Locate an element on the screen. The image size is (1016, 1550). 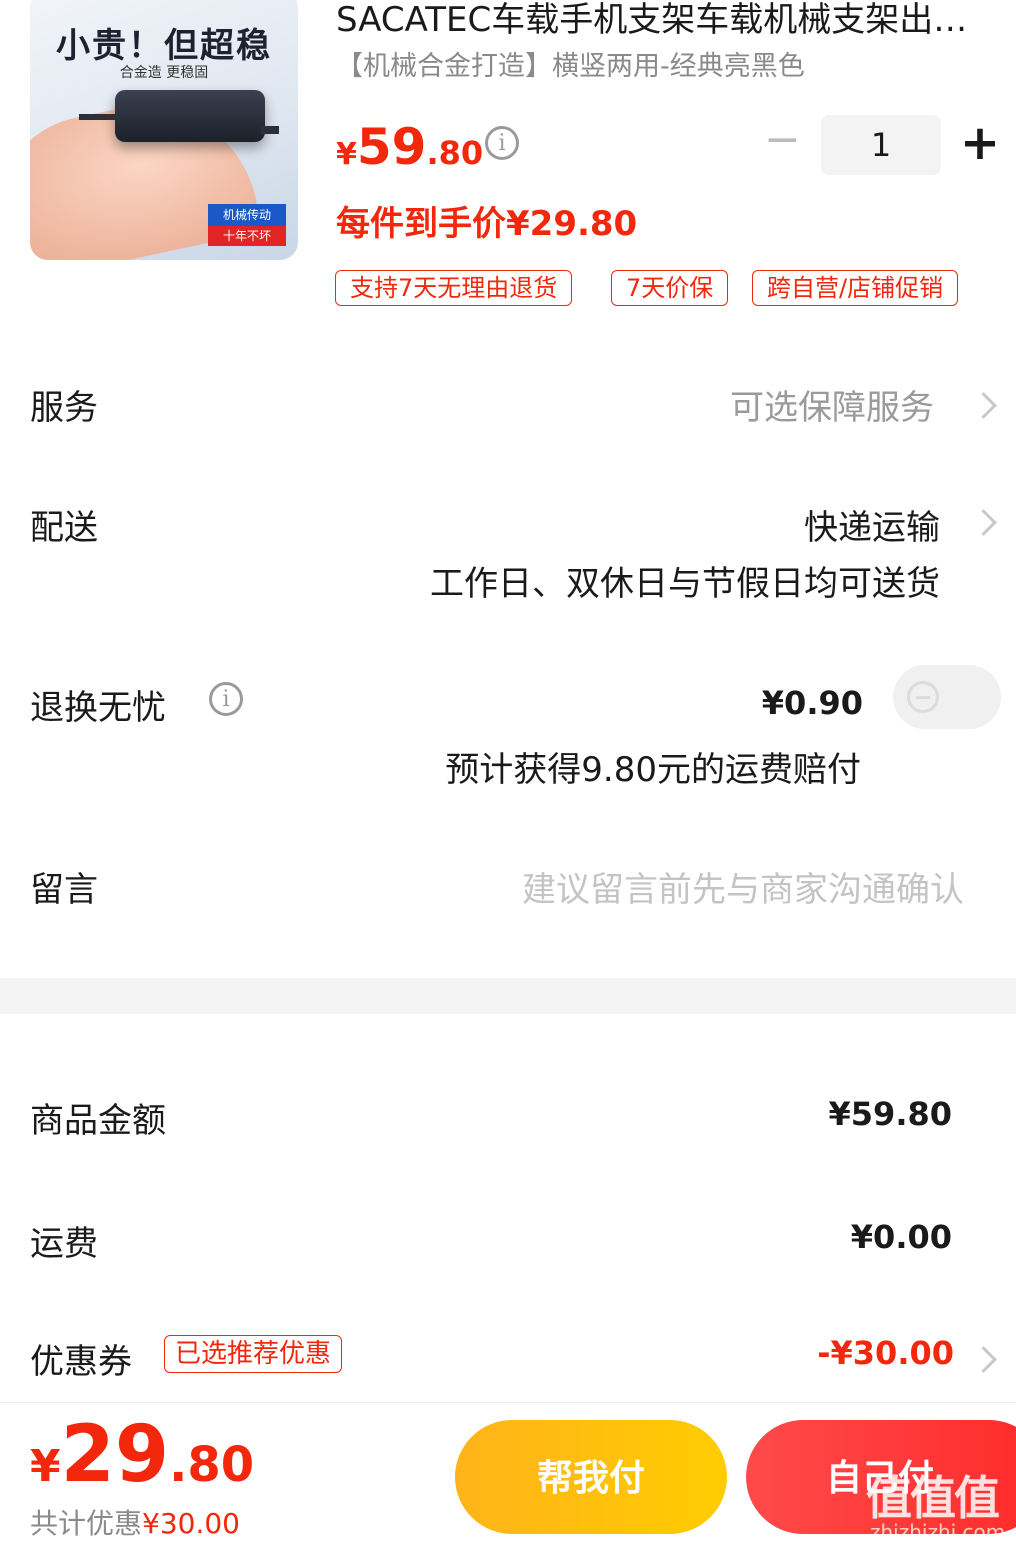
price-decimal: .80 is located at coordinates (455, 153).